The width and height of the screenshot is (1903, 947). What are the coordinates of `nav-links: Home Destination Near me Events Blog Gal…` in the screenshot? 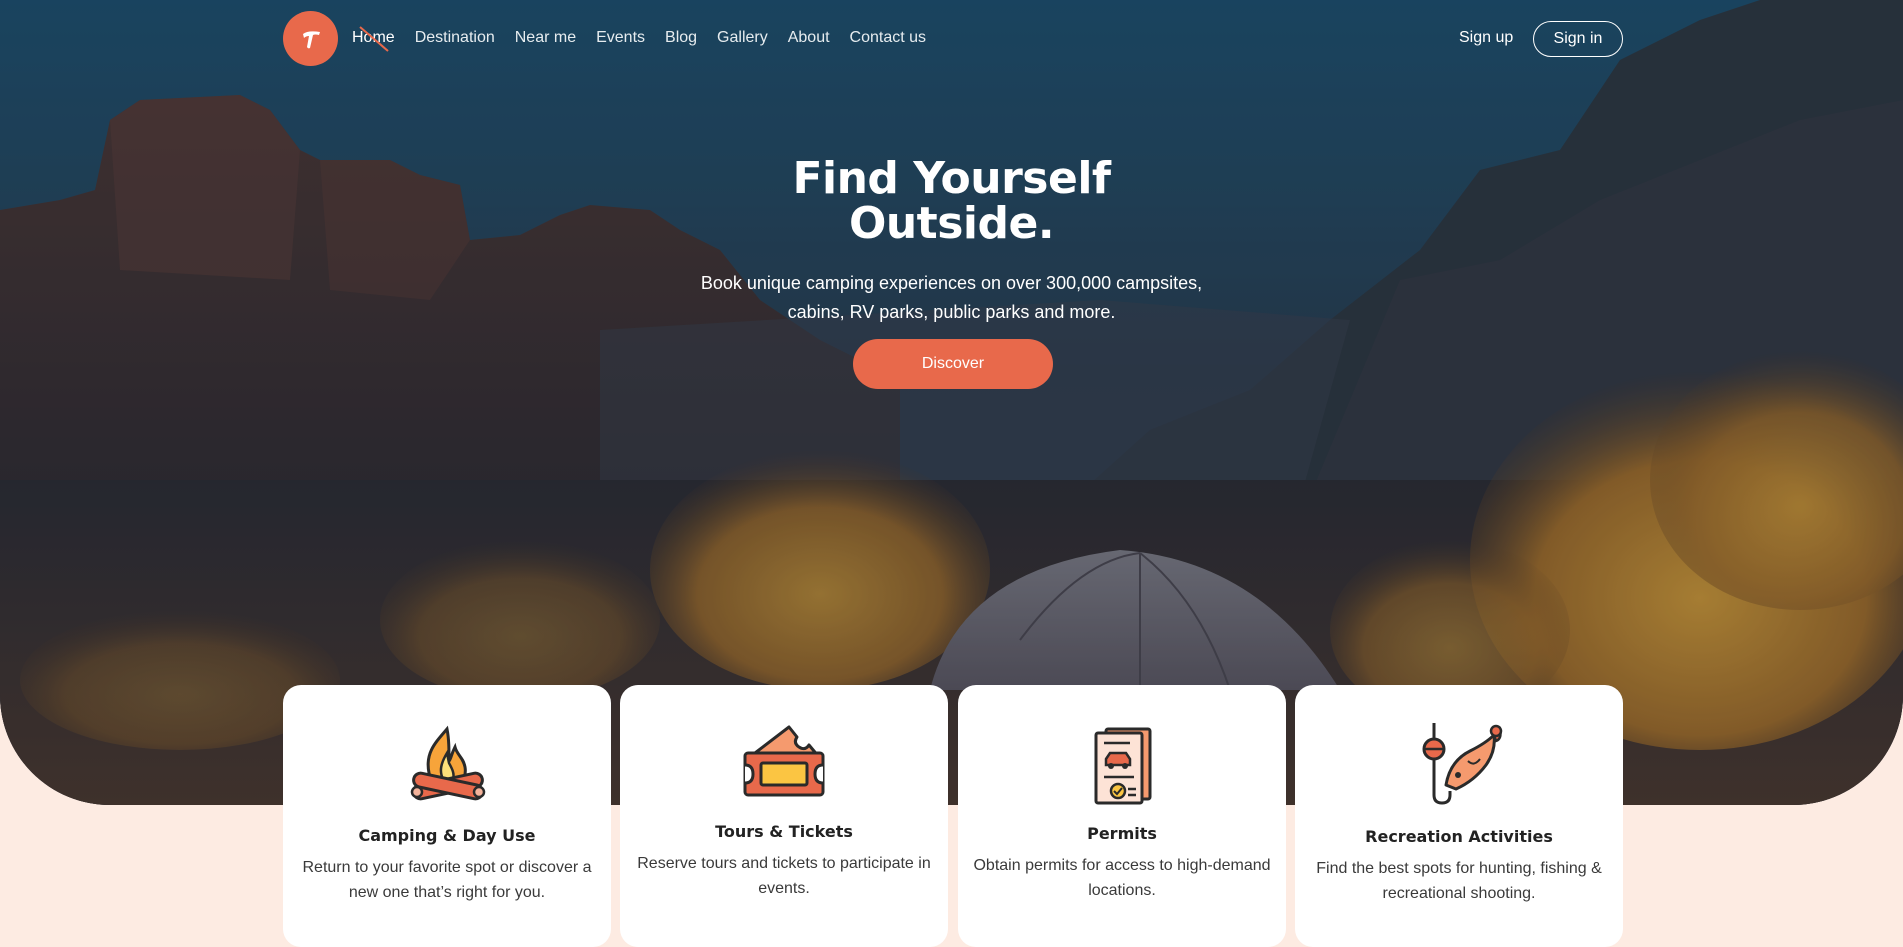 It's located at (649, 39).